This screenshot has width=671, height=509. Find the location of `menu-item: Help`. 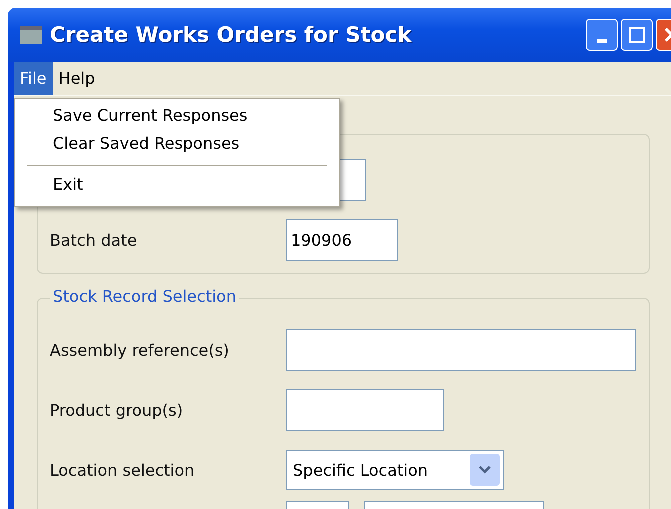

menu-item: Help is located at coordinates (77, 78).